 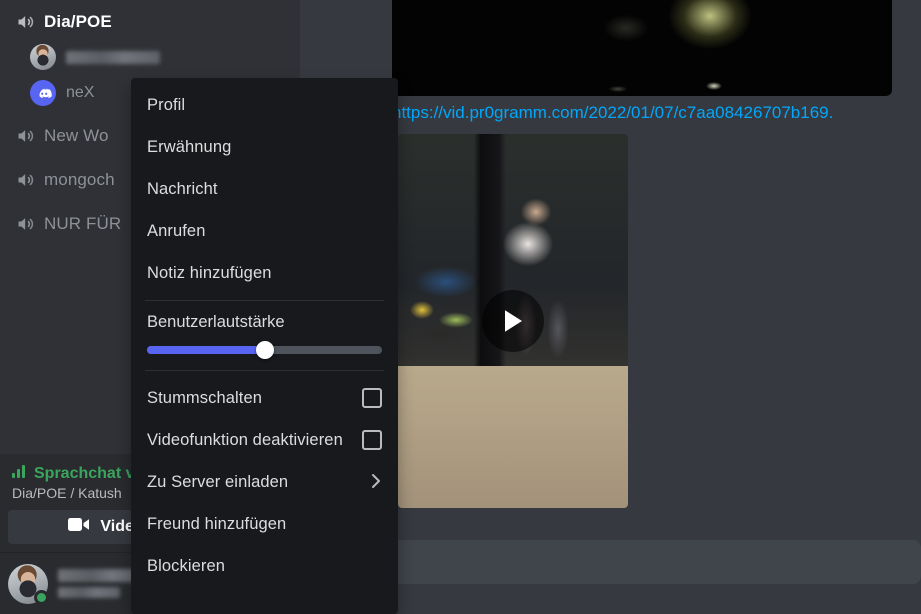 I want to click on menu-item-label: Blockieren, so click(x=186, y=565).